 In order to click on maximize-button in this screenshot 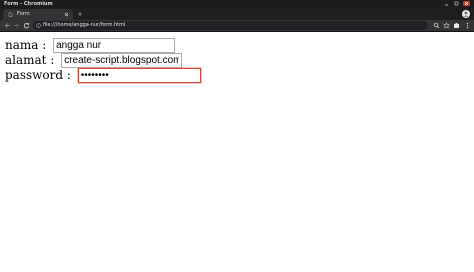, I will do `click(456, 3)`.